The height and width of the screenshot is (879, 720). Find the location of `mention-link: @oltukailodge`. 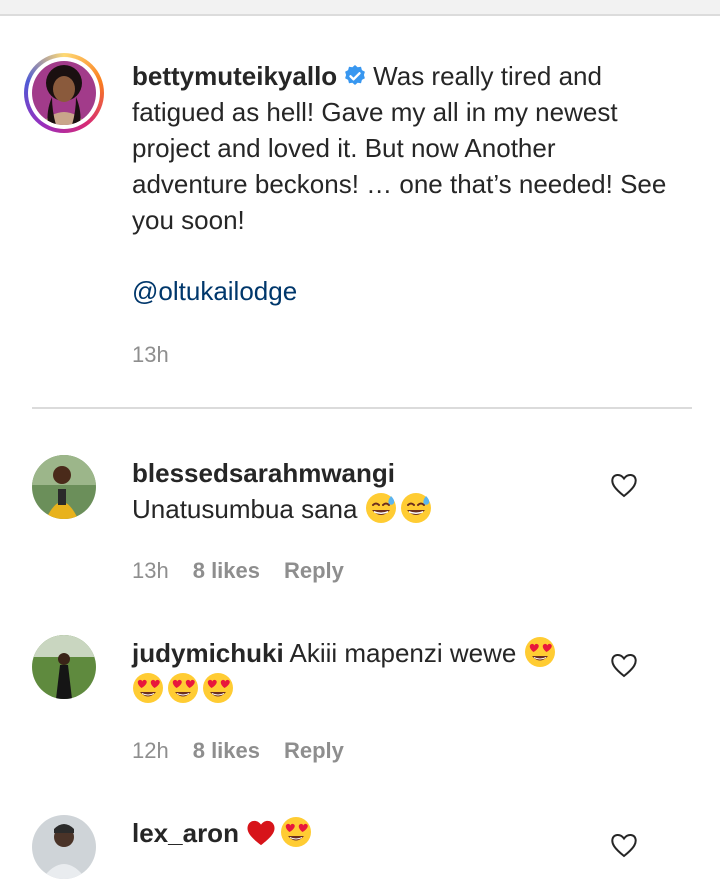

mention-link: @oltukailodge is located at coordinates (214, 291).